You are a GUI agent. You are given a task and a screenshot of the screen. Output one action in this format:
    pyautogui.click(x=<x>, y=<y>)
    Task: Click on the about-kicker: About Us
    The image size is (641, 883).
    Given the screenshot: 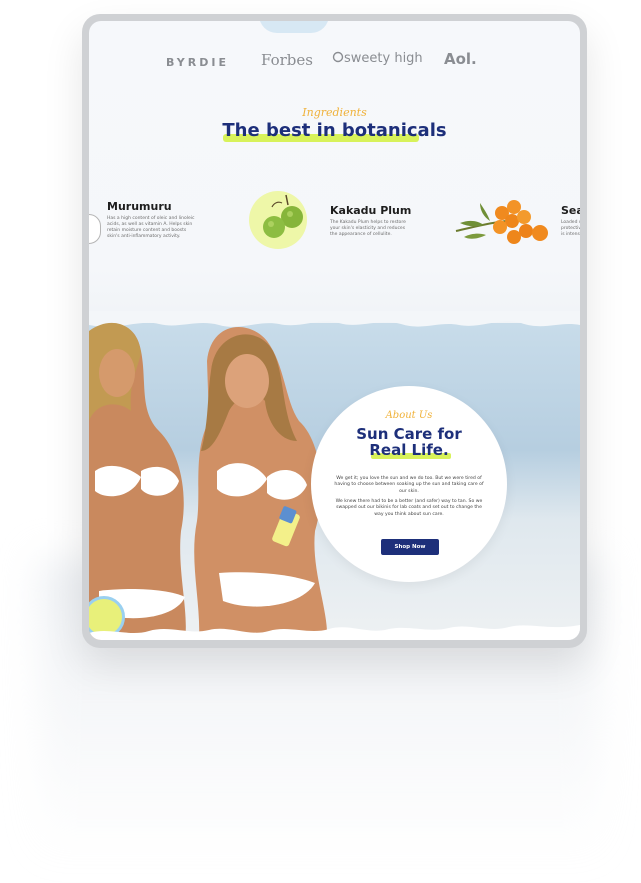 What is the action you would take?
    pyautogui.click(x=409, y=415)
    